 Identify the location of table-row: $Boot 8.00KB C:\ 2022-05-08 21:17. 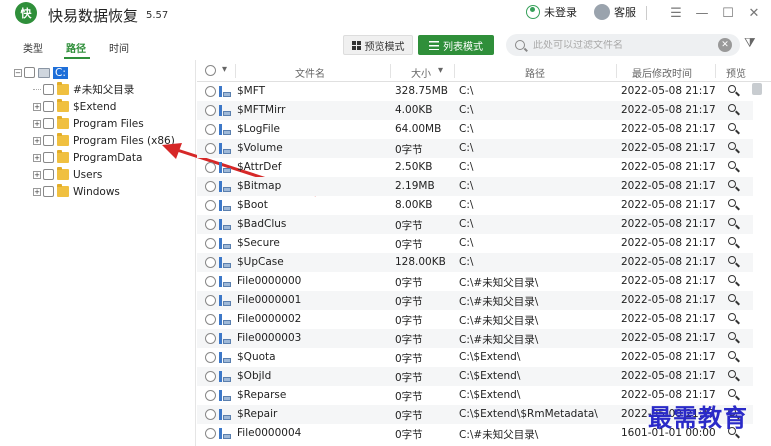
(475, 205).